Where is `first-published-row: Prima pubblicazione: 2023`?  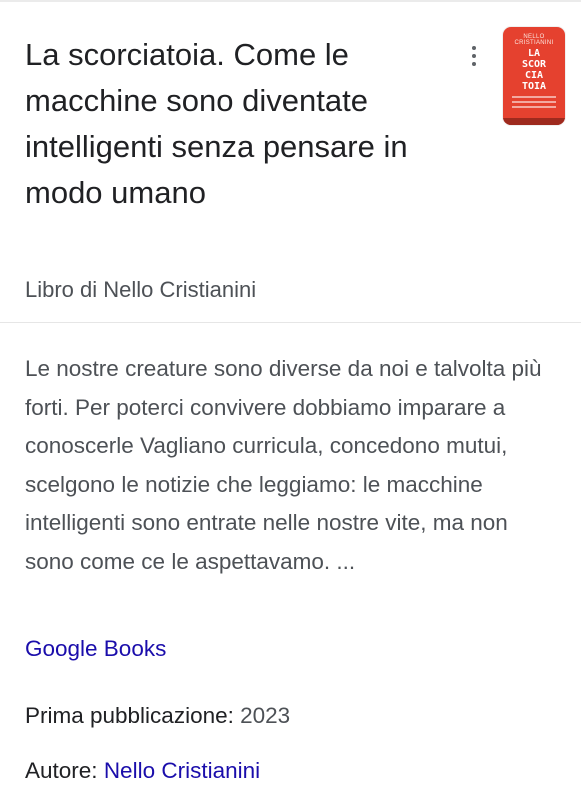 first-published-row: Prima pubblicazione: 2023 is located at coordinates (157, 716).